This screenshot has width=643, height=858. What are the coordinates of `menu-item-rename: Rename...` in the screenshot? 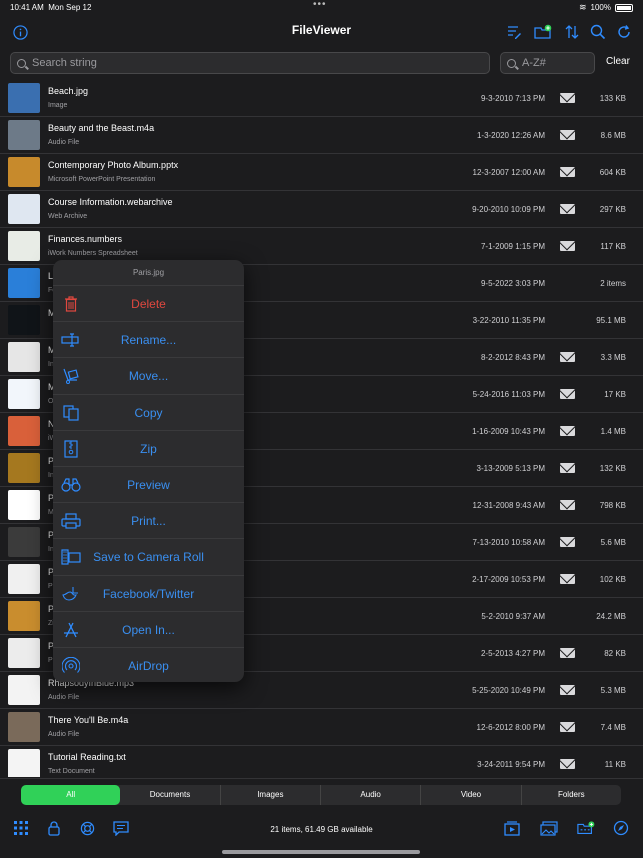 It's located at (148, 340).